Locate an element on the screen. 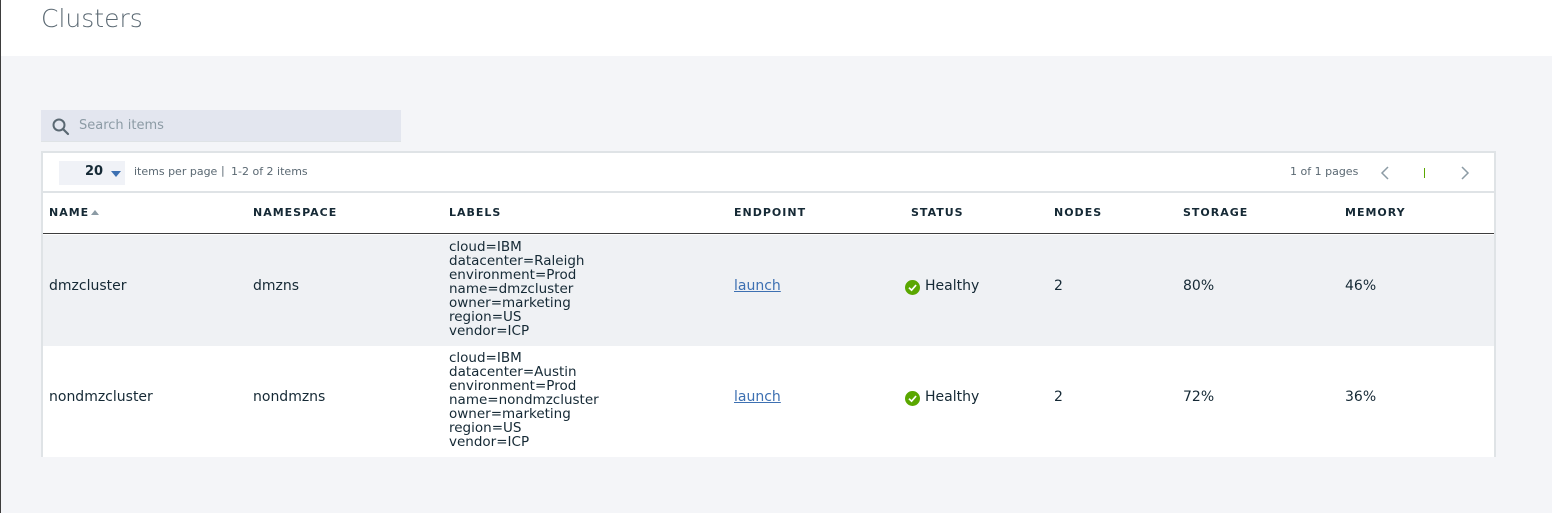  column-header-nodes: NODES is located at coordinates (1078, 212).